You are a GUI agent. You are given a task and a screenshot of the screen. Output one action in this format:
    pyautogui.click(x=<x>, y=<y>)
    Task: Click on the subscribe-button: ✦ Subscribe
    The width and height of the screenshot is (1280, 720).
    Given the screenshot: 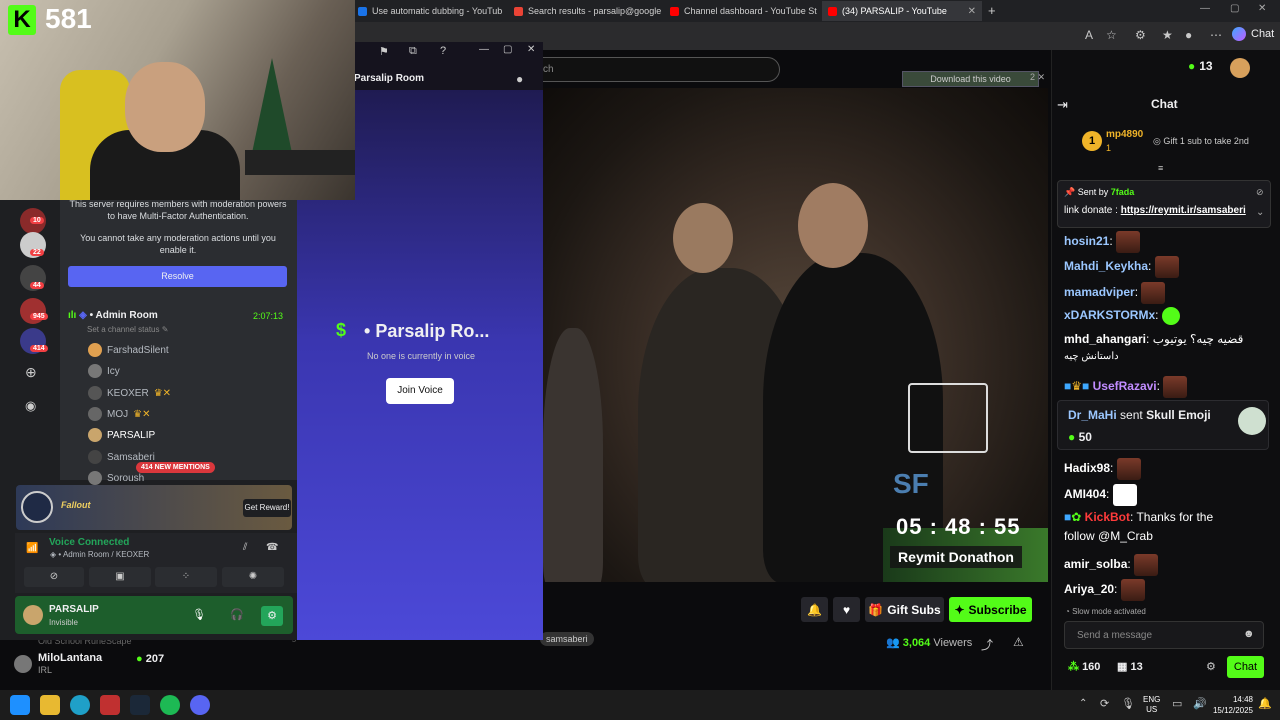 What is the action you would take?
    pyautogui.click(x=990, y=609)
    